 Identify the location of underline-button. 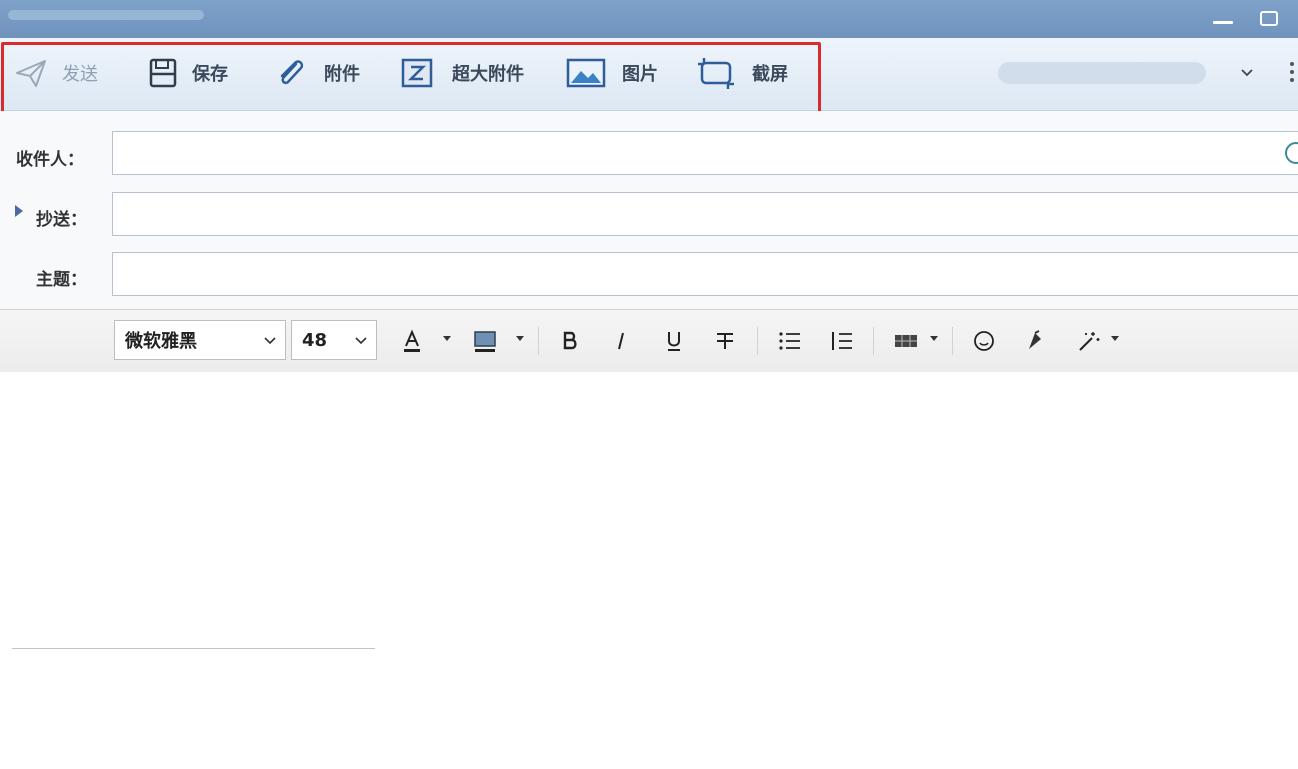
(674, 341).